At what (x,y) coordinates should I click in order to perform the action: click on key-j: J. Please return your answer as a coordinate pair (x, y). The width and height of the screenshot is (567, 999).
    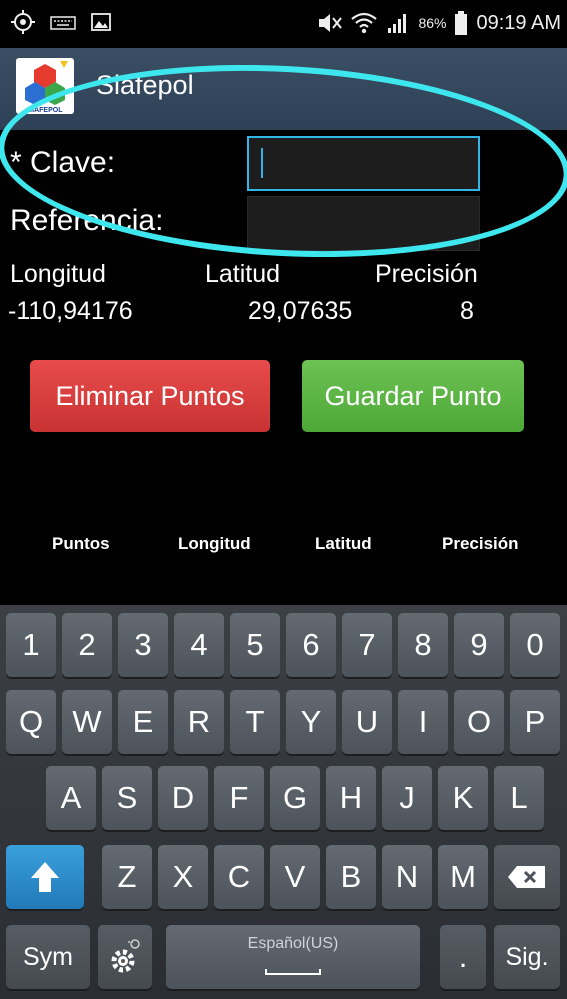
    Looking at the image, I should click on (407, 798).